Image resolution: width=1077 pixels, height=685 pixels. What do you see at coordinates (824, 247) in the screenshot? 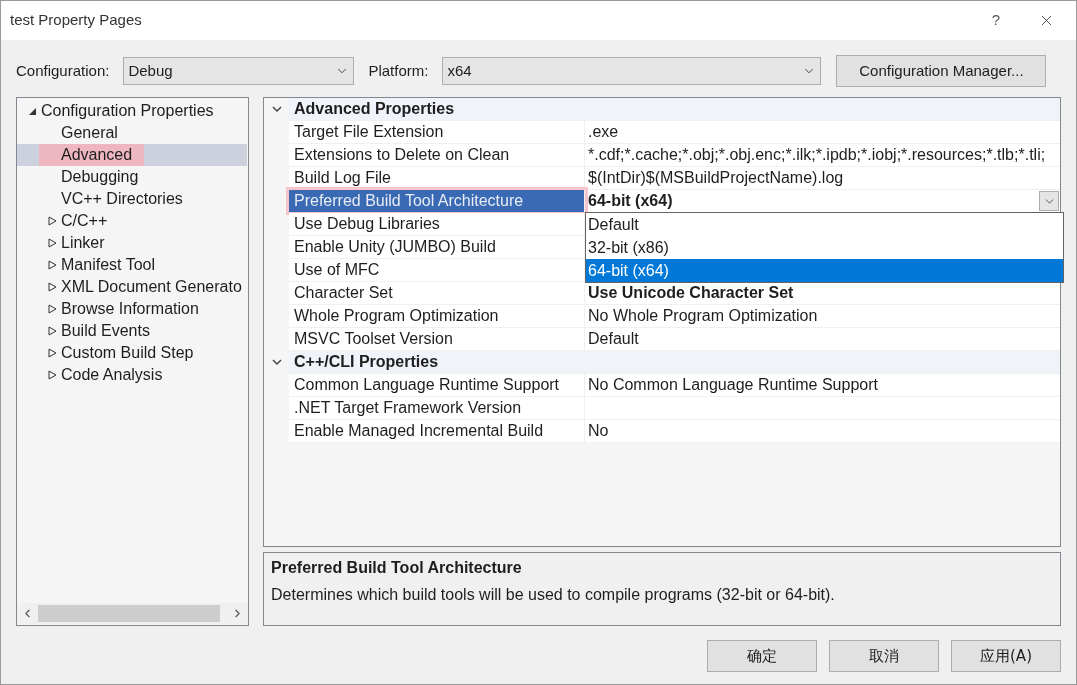
I see `dropdown-option: 32-bit (x86)` at bounding box center [824, 247].